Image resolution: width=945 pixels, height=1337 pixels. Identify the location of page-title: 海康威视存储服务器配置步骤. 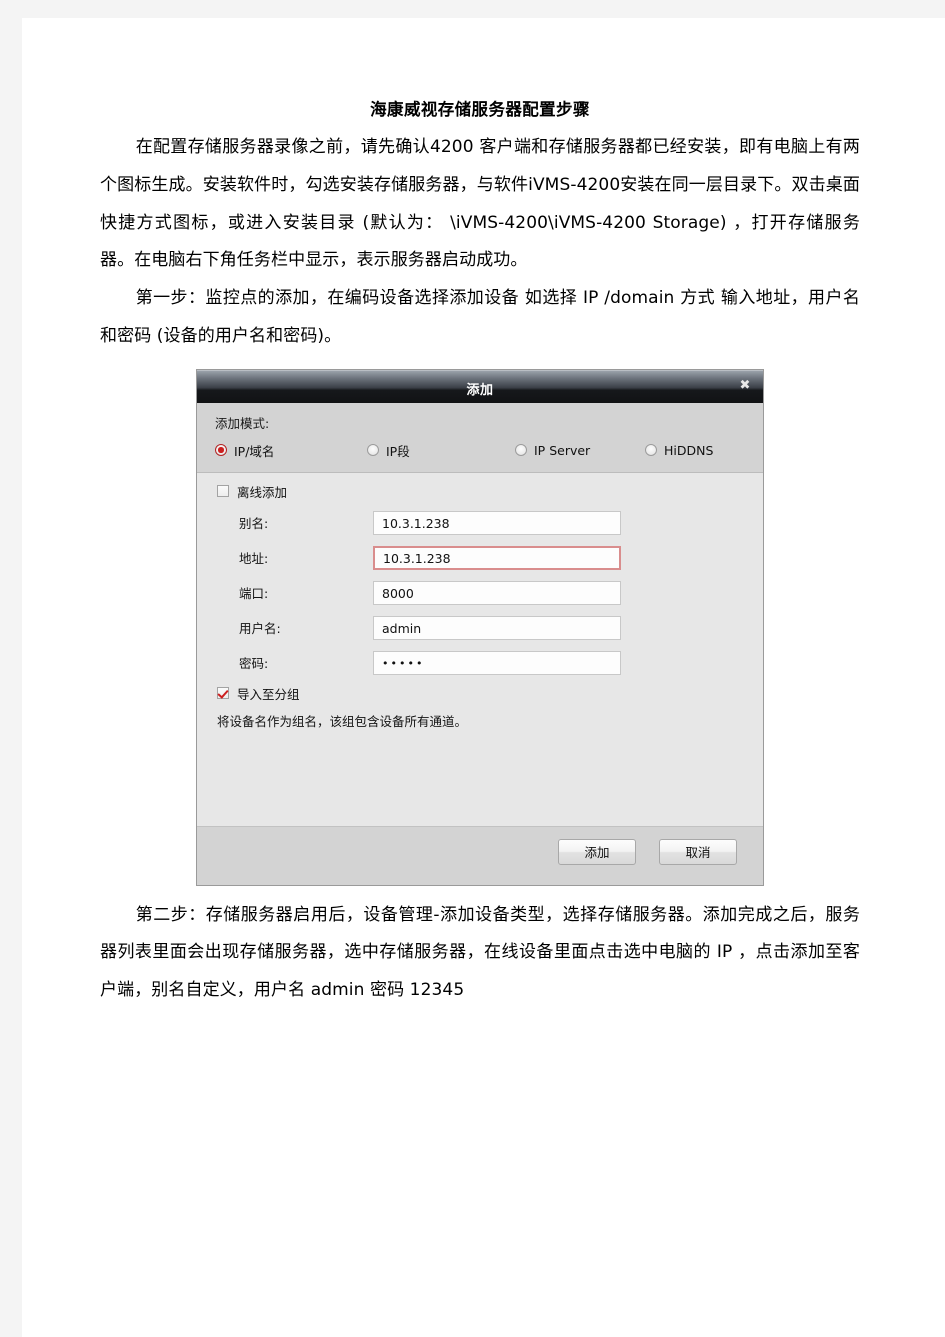
(480, 109).